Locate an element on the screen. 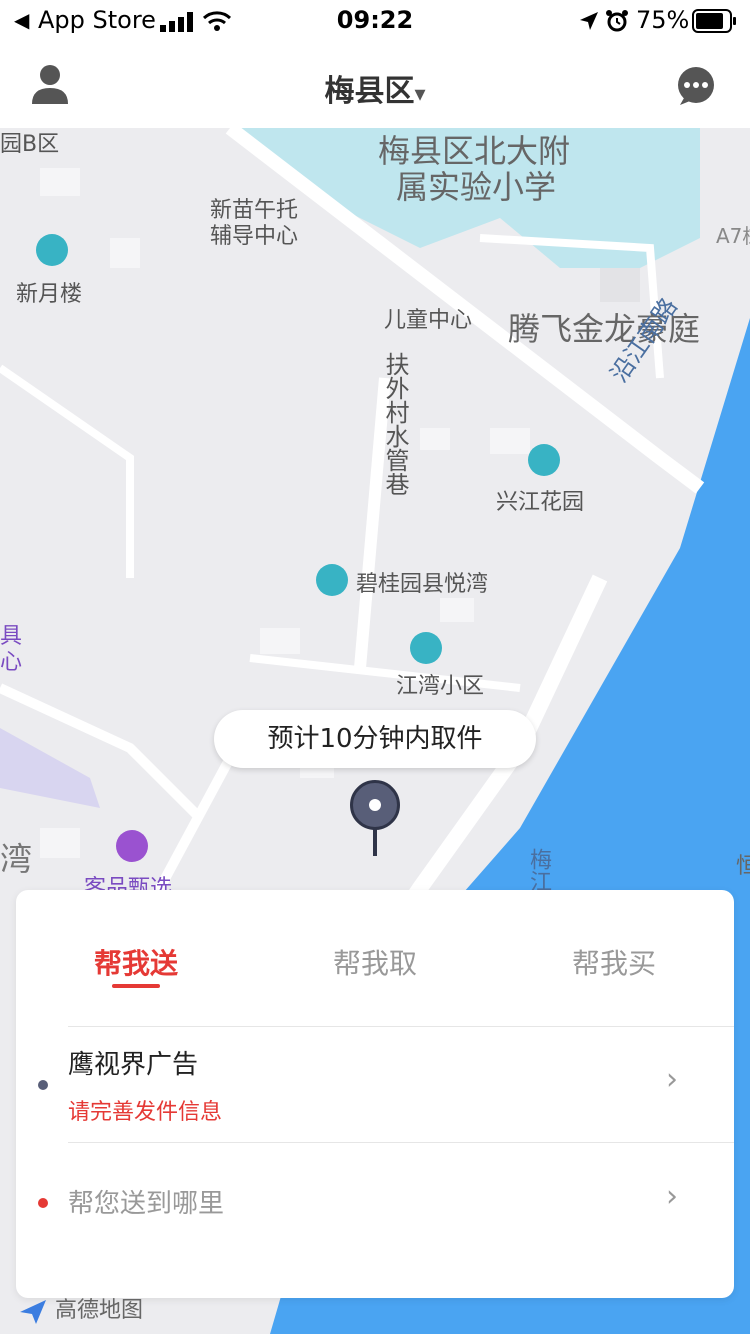  alarm-icon is located at coordinates (617, 21).